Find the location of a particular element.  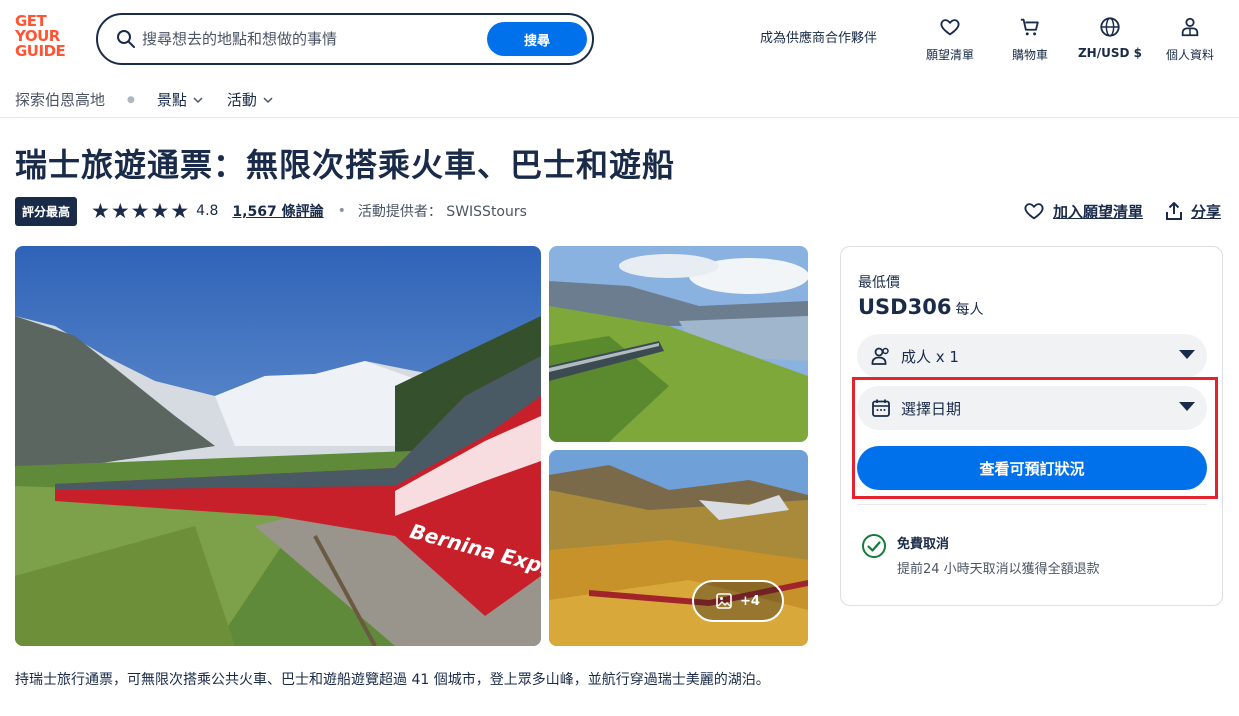

card-divider is located at coordinates (1032, 504).